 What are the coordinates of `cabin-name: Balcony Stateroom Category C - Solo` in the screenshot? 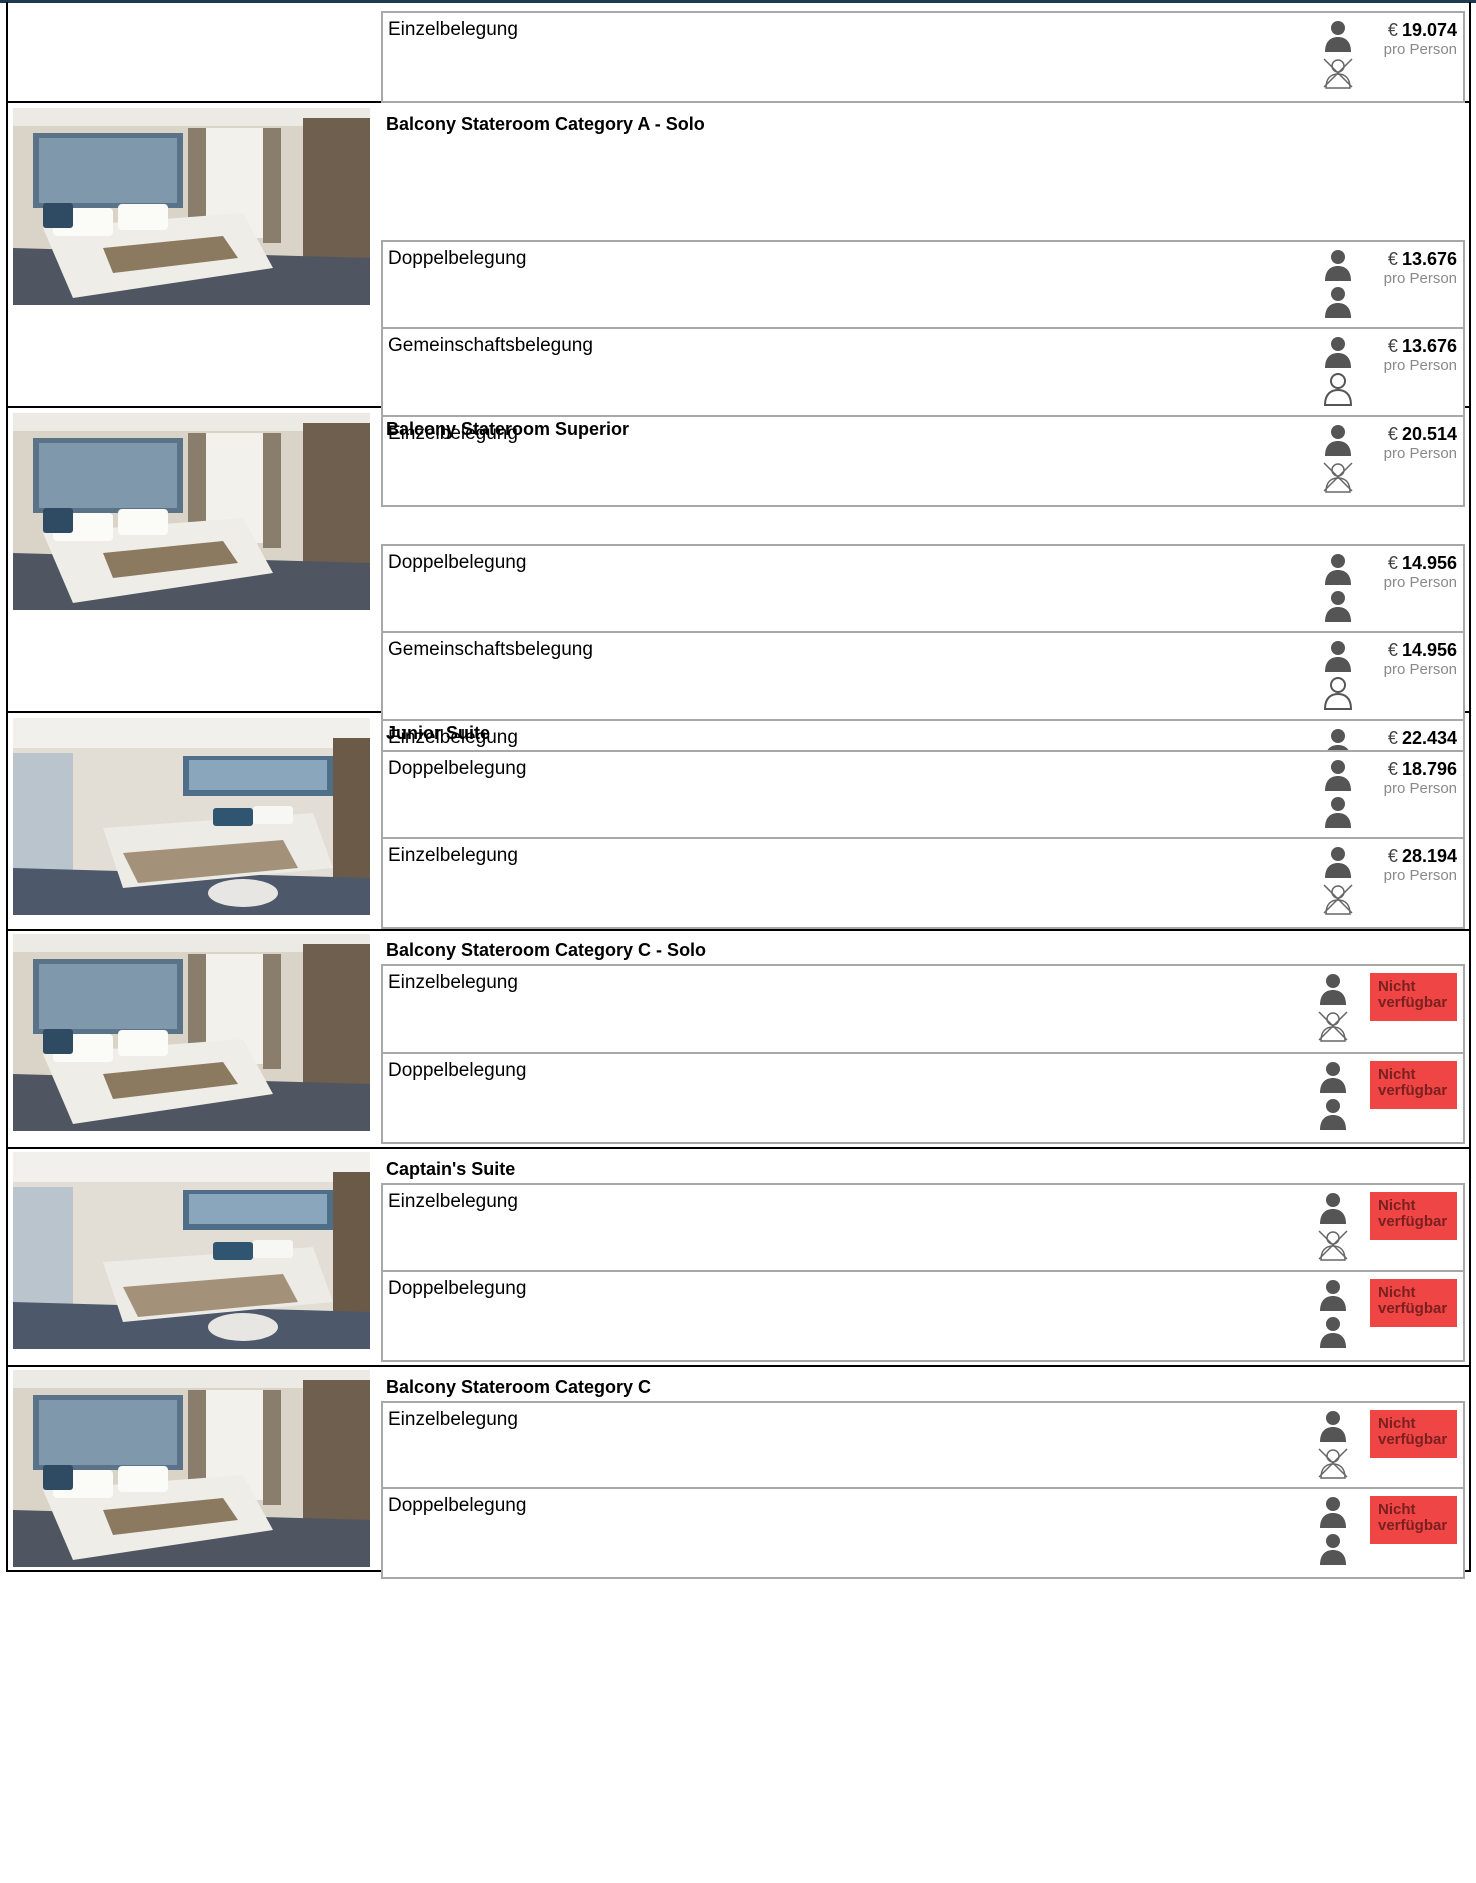 It's located at (546, 950).